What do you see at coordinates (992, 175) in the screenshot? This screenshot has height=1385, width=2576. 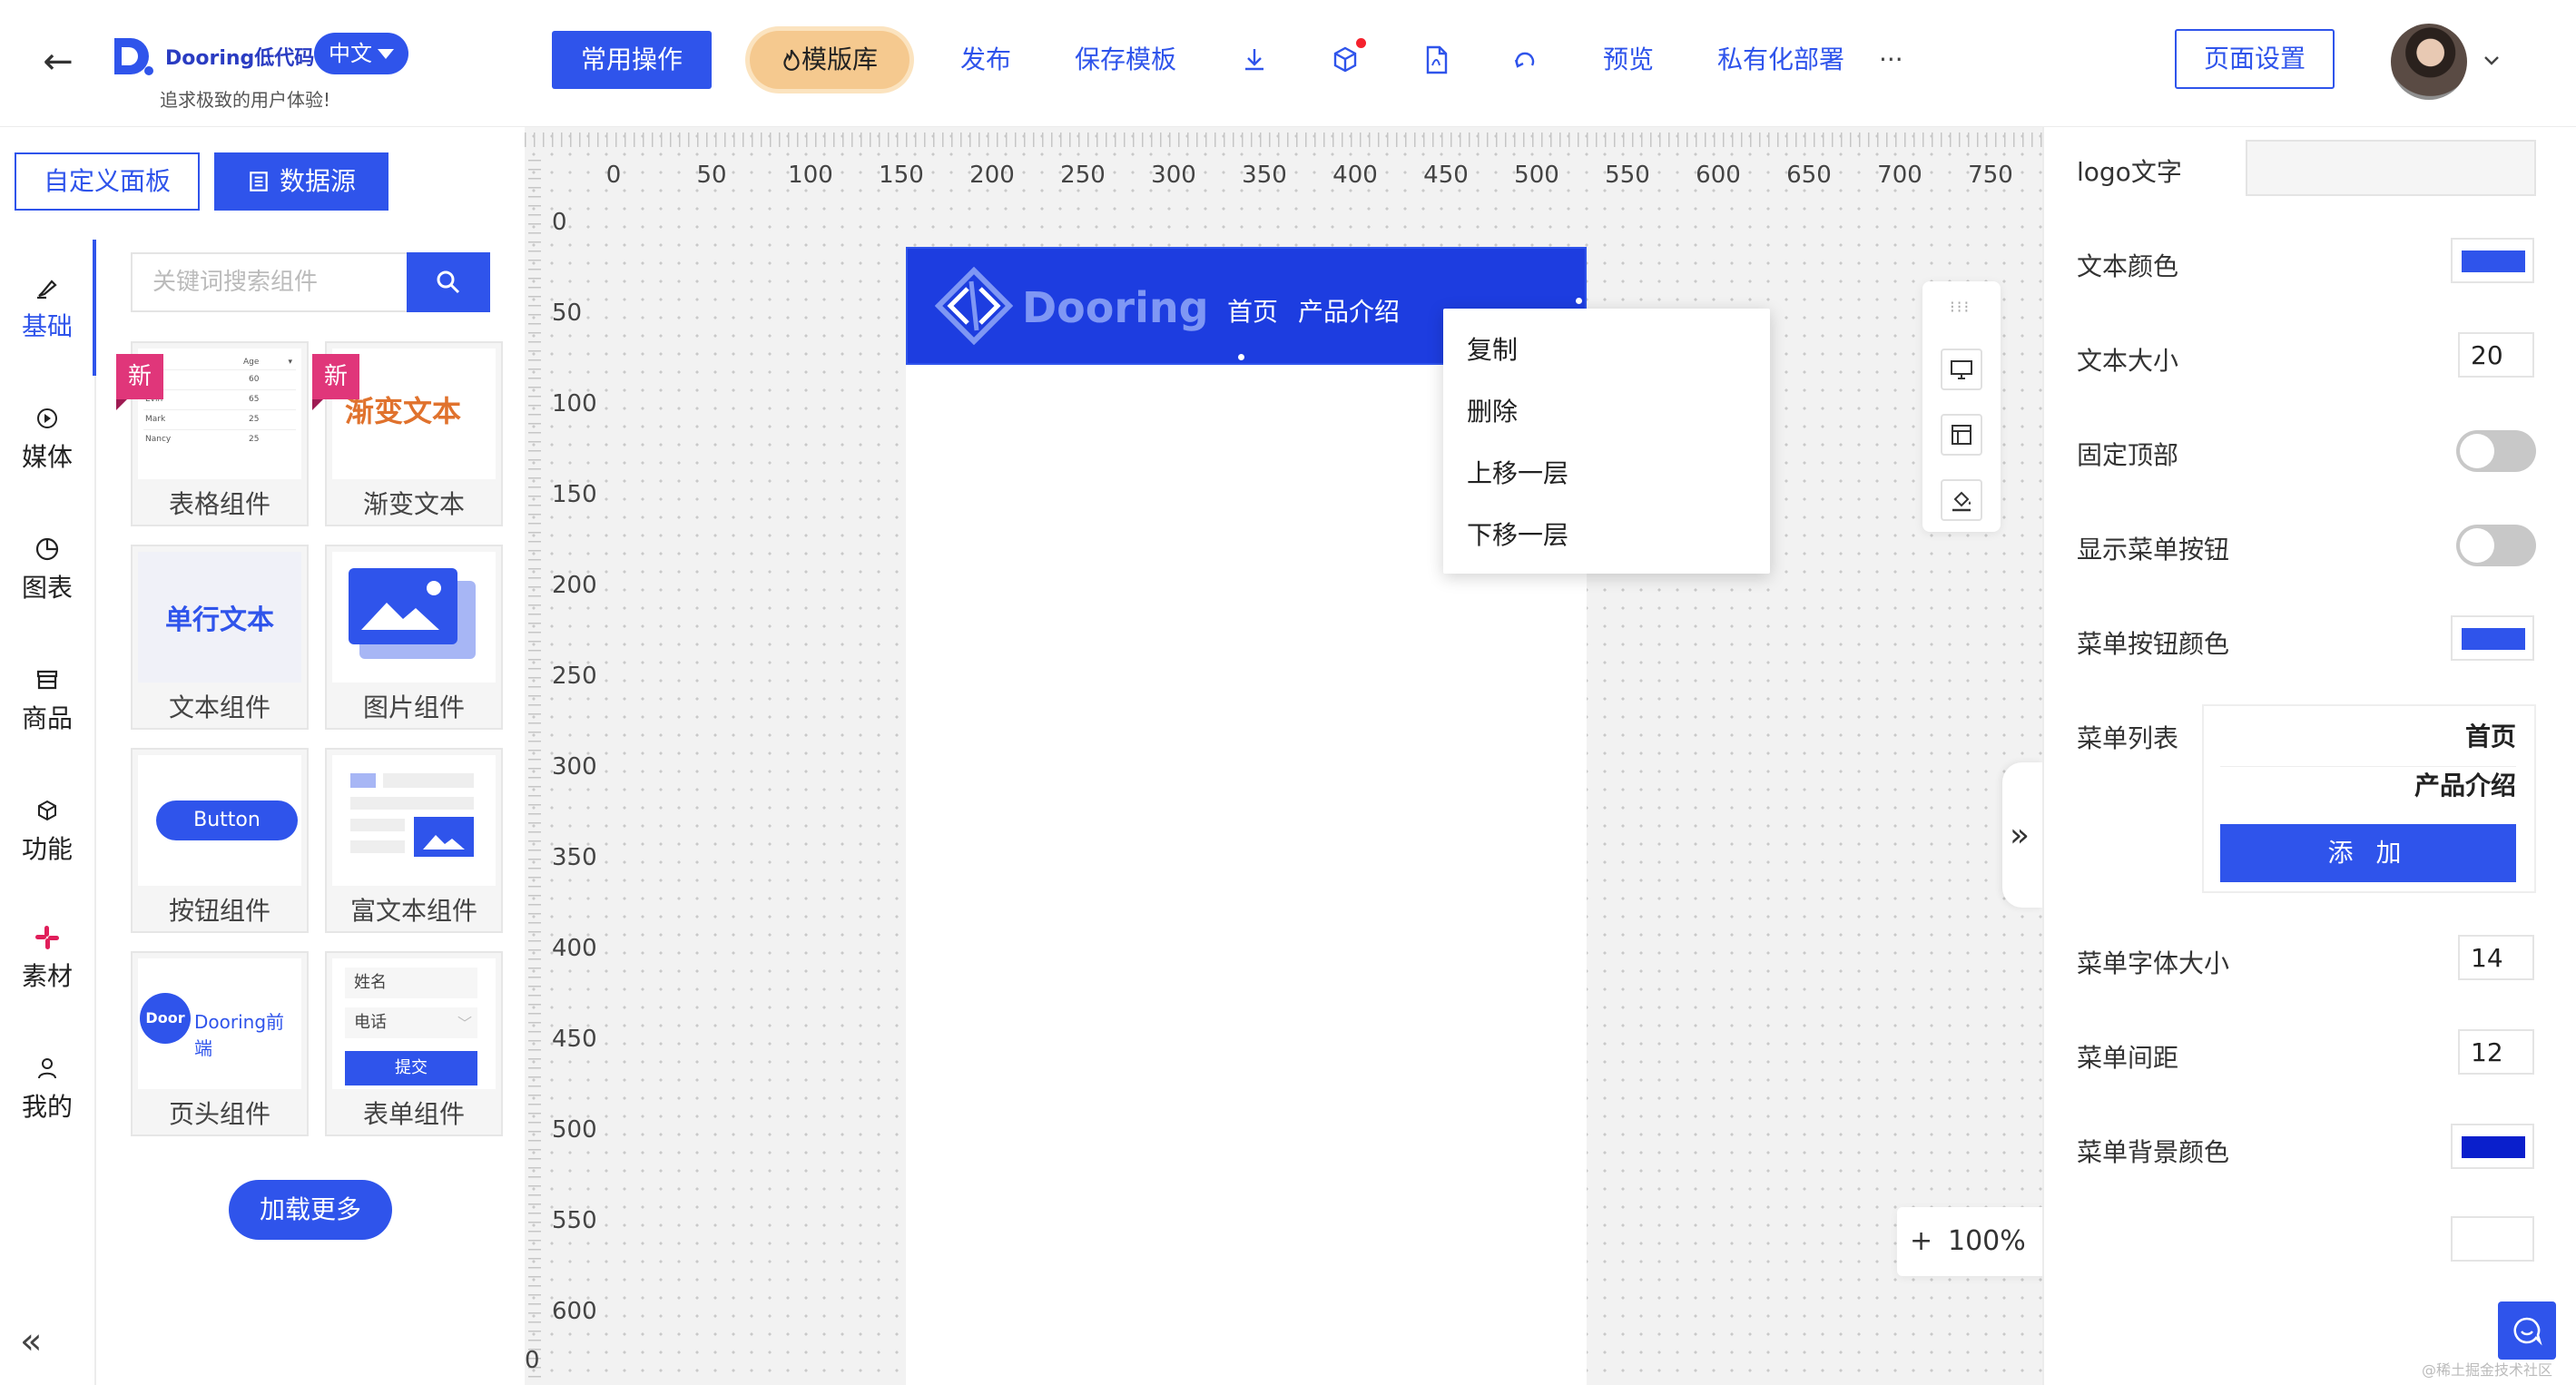 I see `ruler-tick-label: 200` at bounding box center [992, 175].